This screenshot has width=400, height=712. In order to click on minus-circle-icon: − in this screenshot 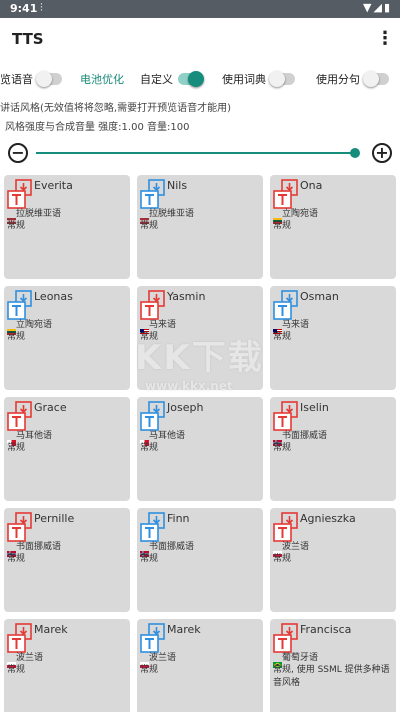, I will do `click(18, 153)`.